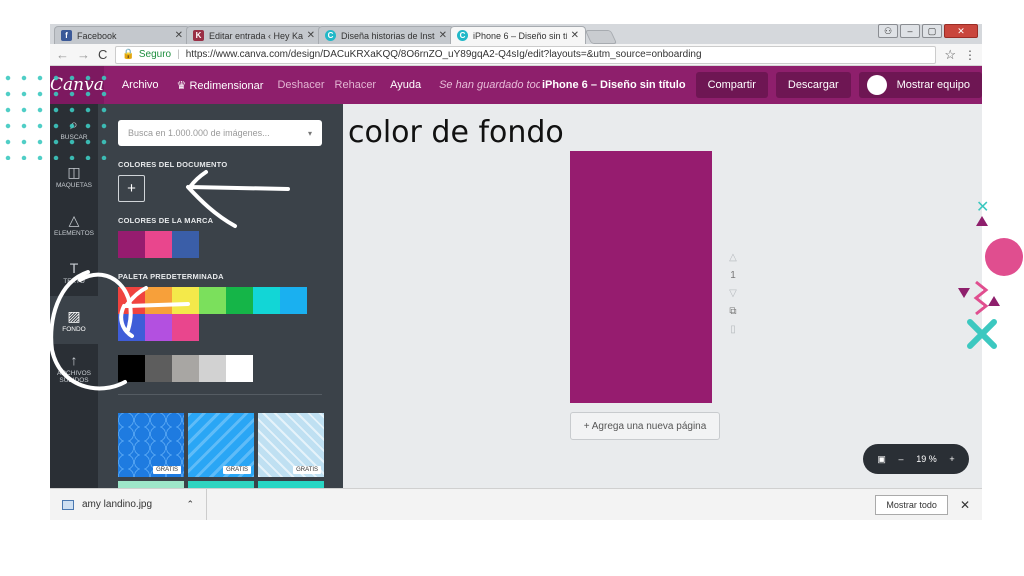  What do you see at coordinates (190, 504) in the screenshot?
I see `chevron-up-icon: ⌃` at bounding box center [190, 504].